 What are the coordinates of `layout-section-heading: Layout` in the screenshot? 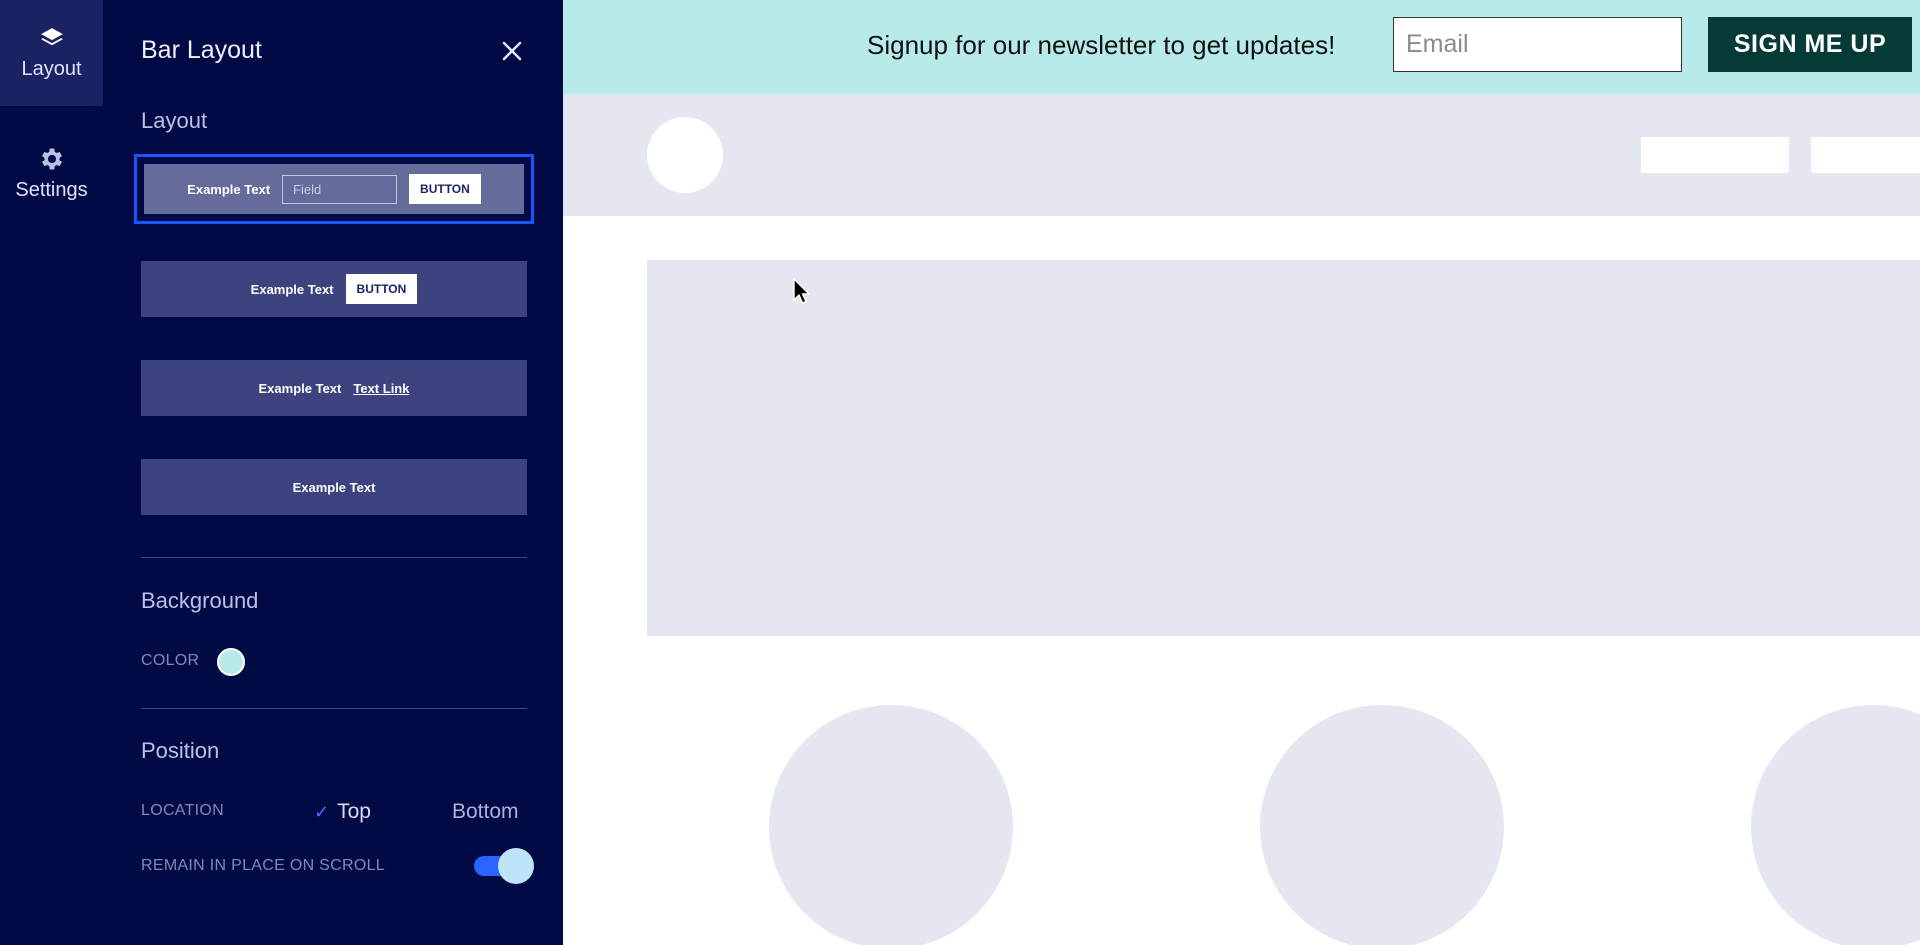 It's located at (174, 120).